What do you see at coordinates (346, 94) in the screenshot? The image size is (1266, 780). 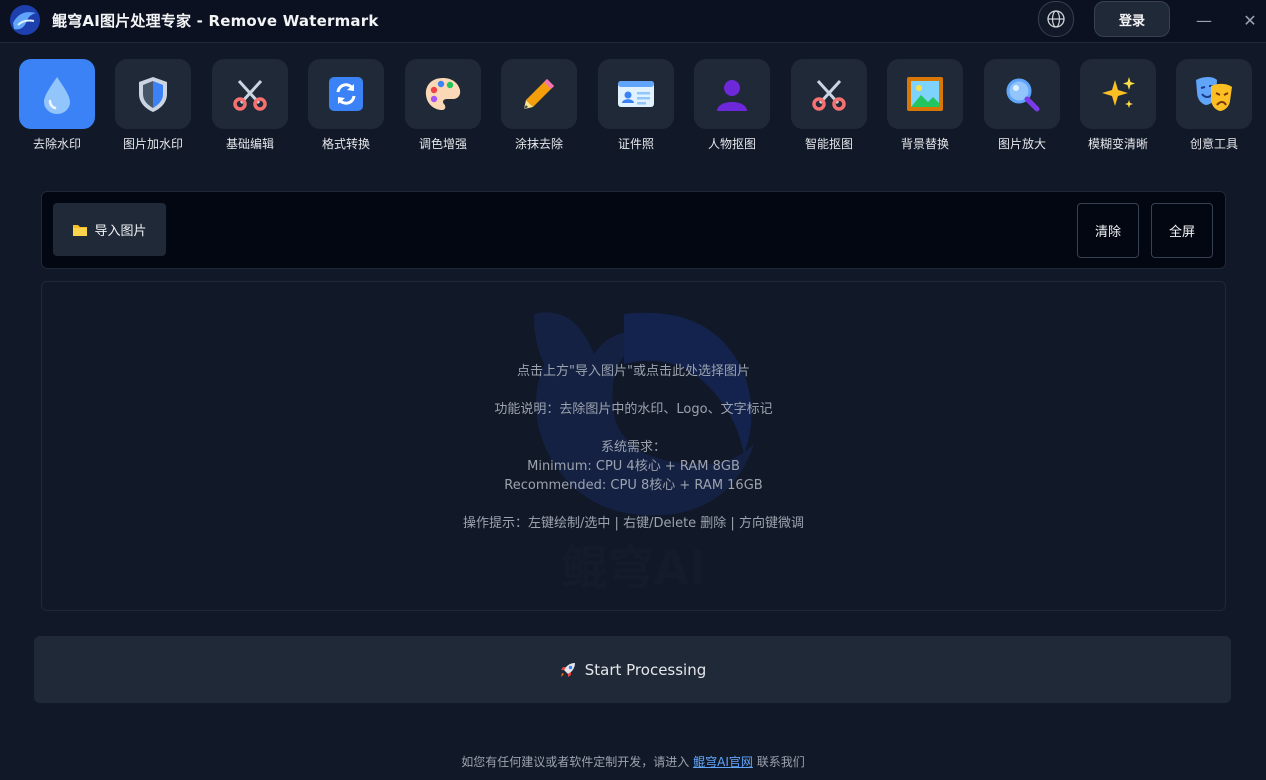 I see `refresh-icon` at bounding box center [346, 94].